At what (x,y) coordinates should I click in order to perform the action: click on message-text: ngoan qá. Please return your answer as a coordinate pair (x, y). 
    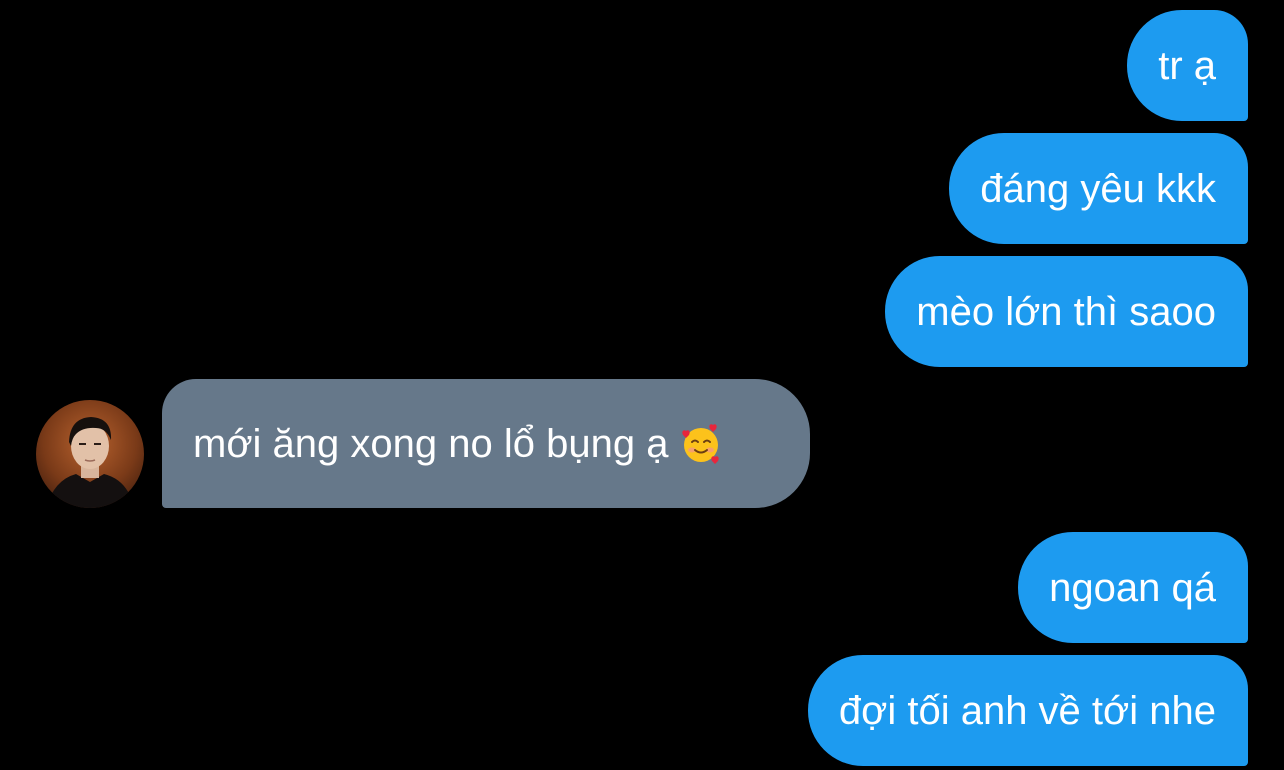
    Looking at the image, I should click on (1132, 587).